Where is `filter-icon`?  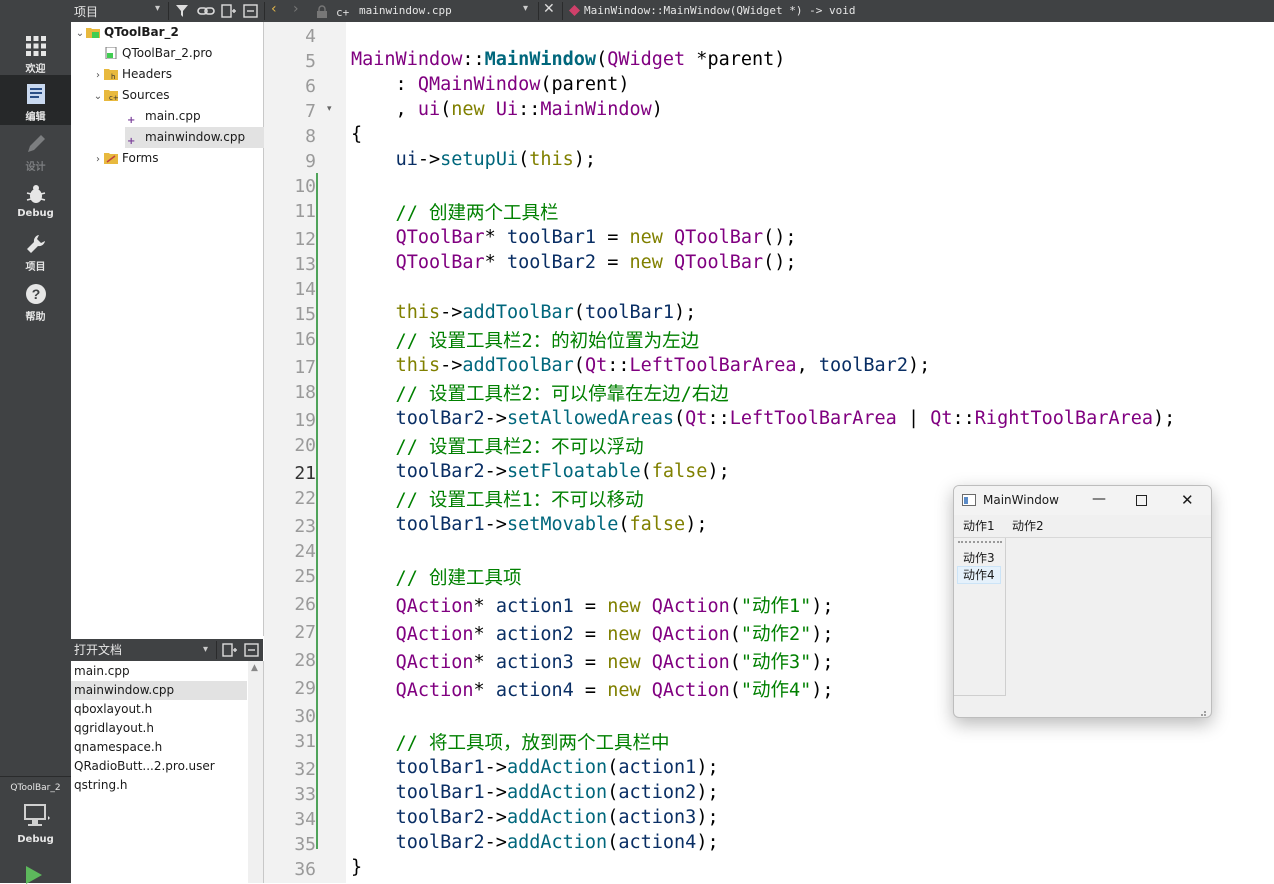
filter-icon is located at coordinates (183, 11).